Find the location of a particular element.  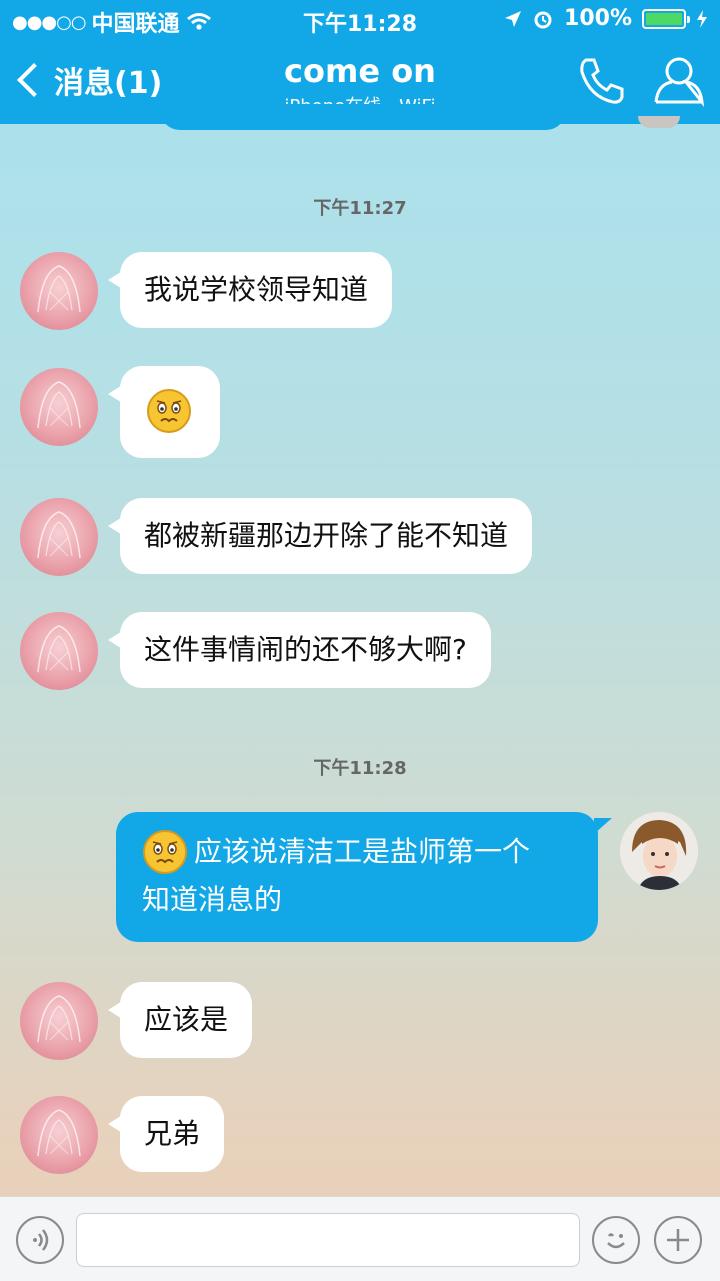

message-text: 兄弟 is located at coordinates (172, 1133).